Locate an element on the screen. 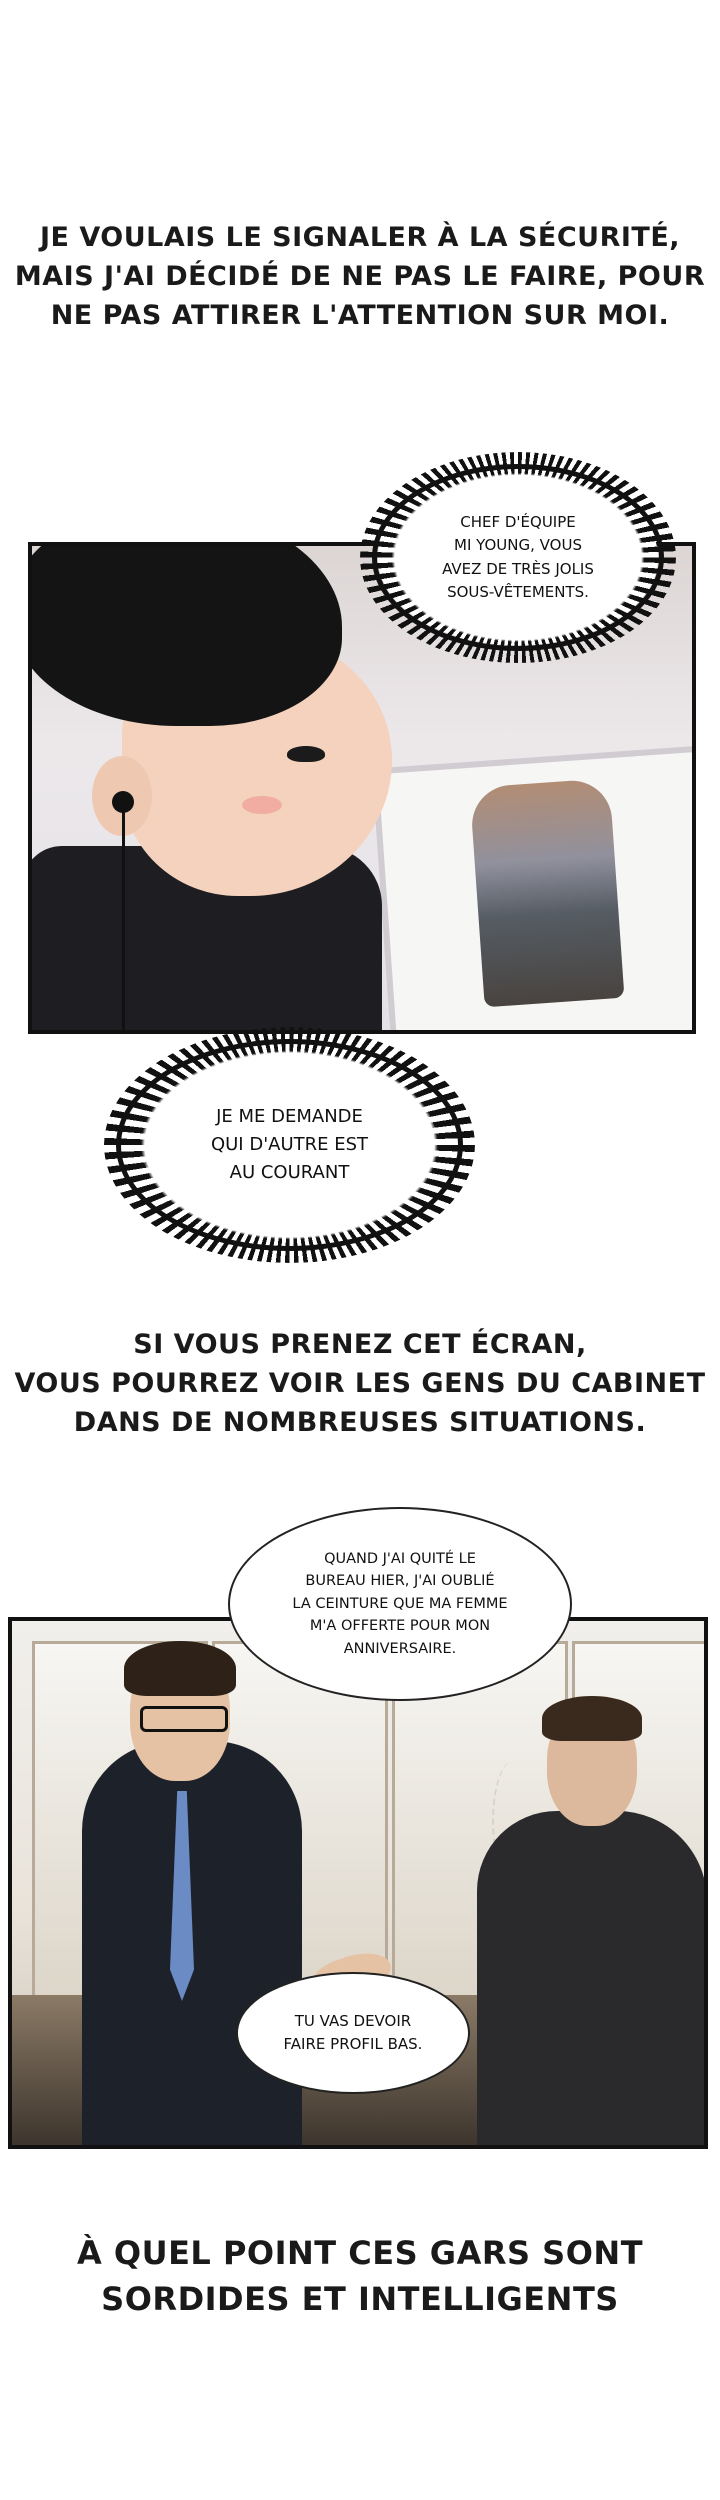  glasses-icon is located at coordinates (184, 1719).